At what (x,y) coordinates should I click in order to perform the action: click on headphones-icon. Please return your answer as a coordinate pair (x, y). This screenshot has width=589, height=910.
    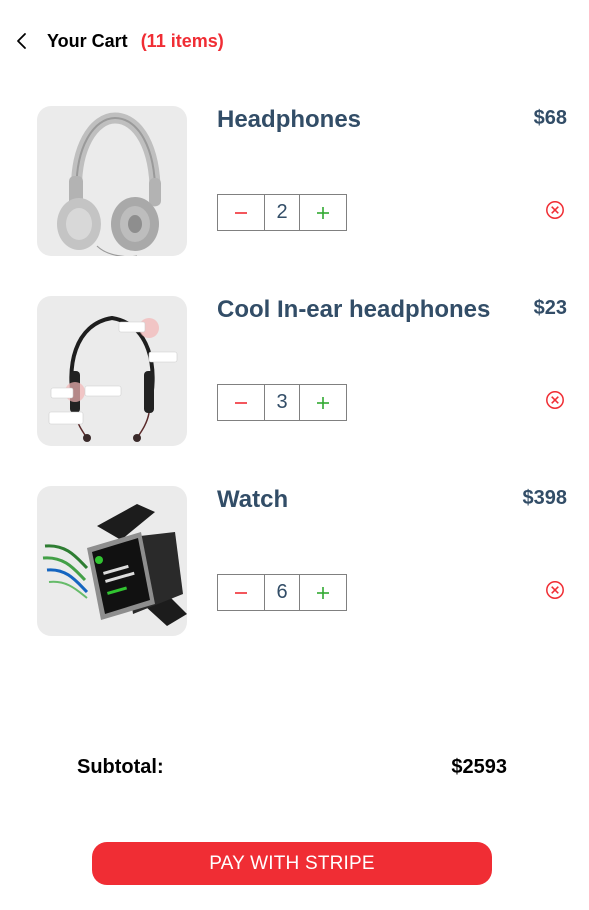
    Looking at the image, I should click on (109, 184).